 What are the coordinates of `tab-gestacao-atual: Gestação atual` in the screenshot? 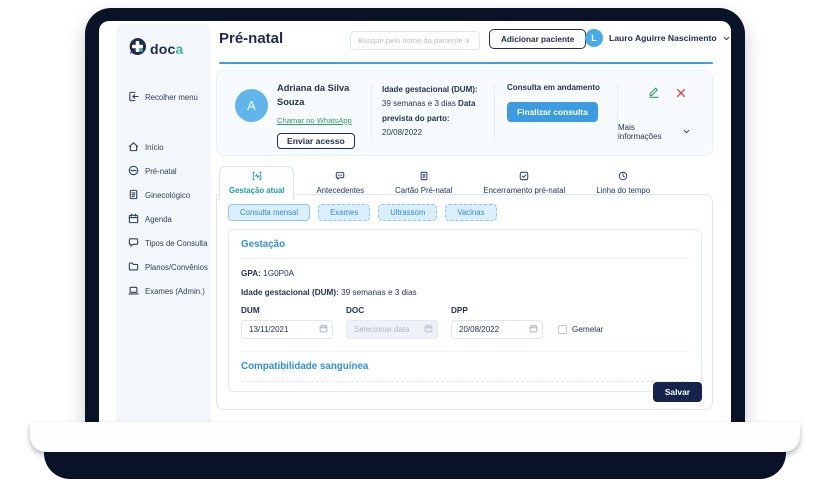 It's located at (257, 183).